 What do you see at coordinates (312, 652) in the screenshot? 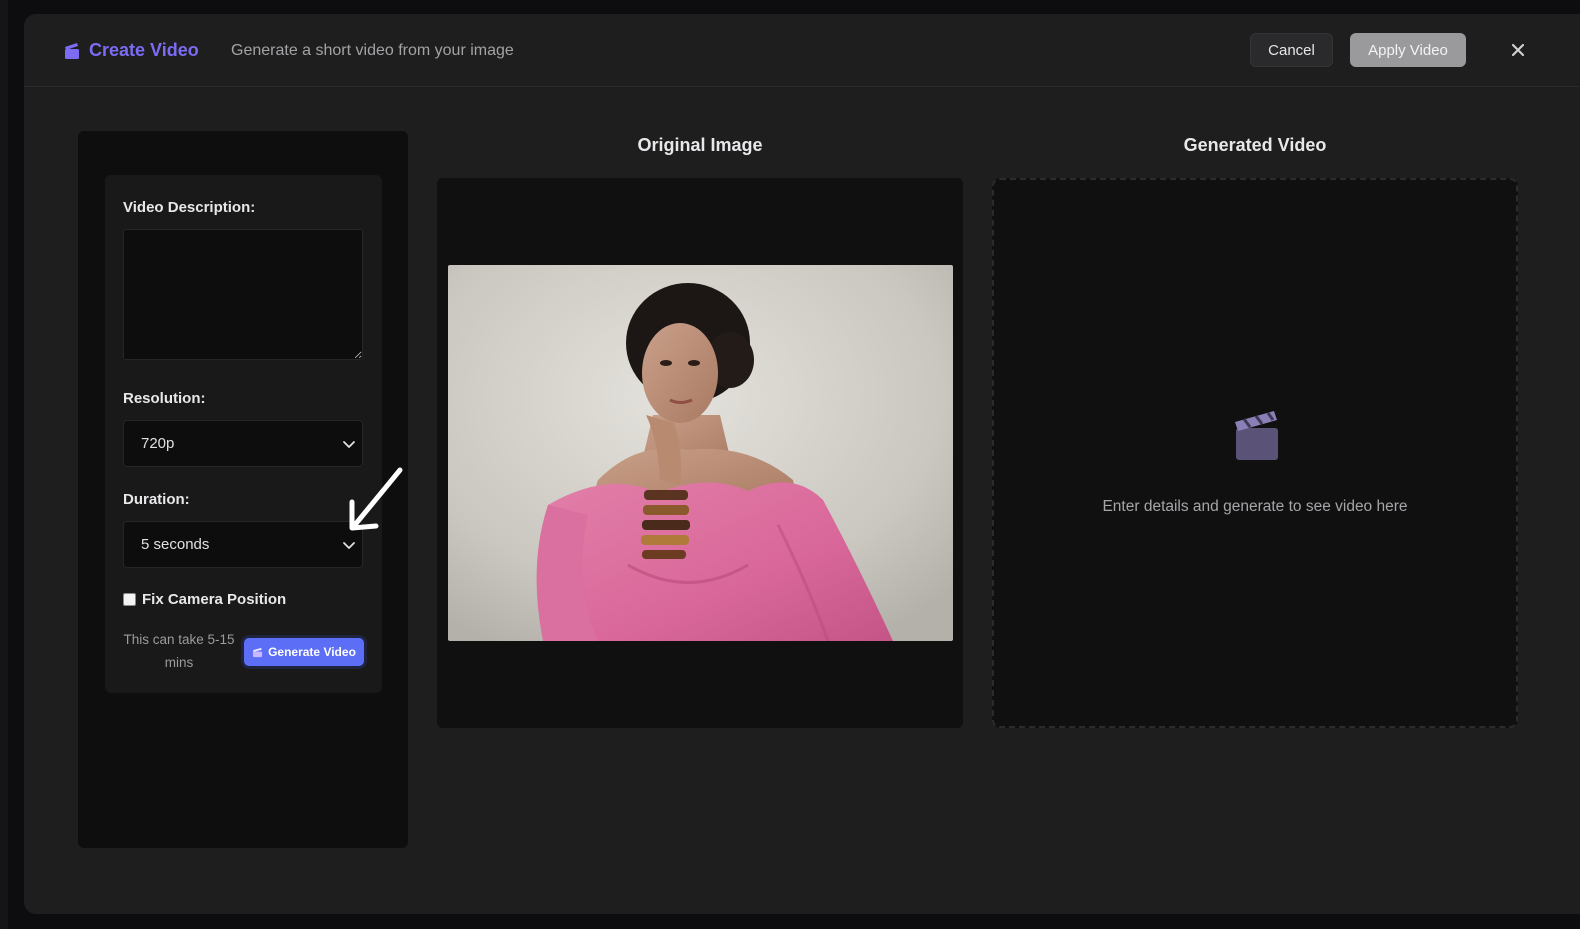
I see `generate-video-label: Generate Video` at bounding box center [312, 652].